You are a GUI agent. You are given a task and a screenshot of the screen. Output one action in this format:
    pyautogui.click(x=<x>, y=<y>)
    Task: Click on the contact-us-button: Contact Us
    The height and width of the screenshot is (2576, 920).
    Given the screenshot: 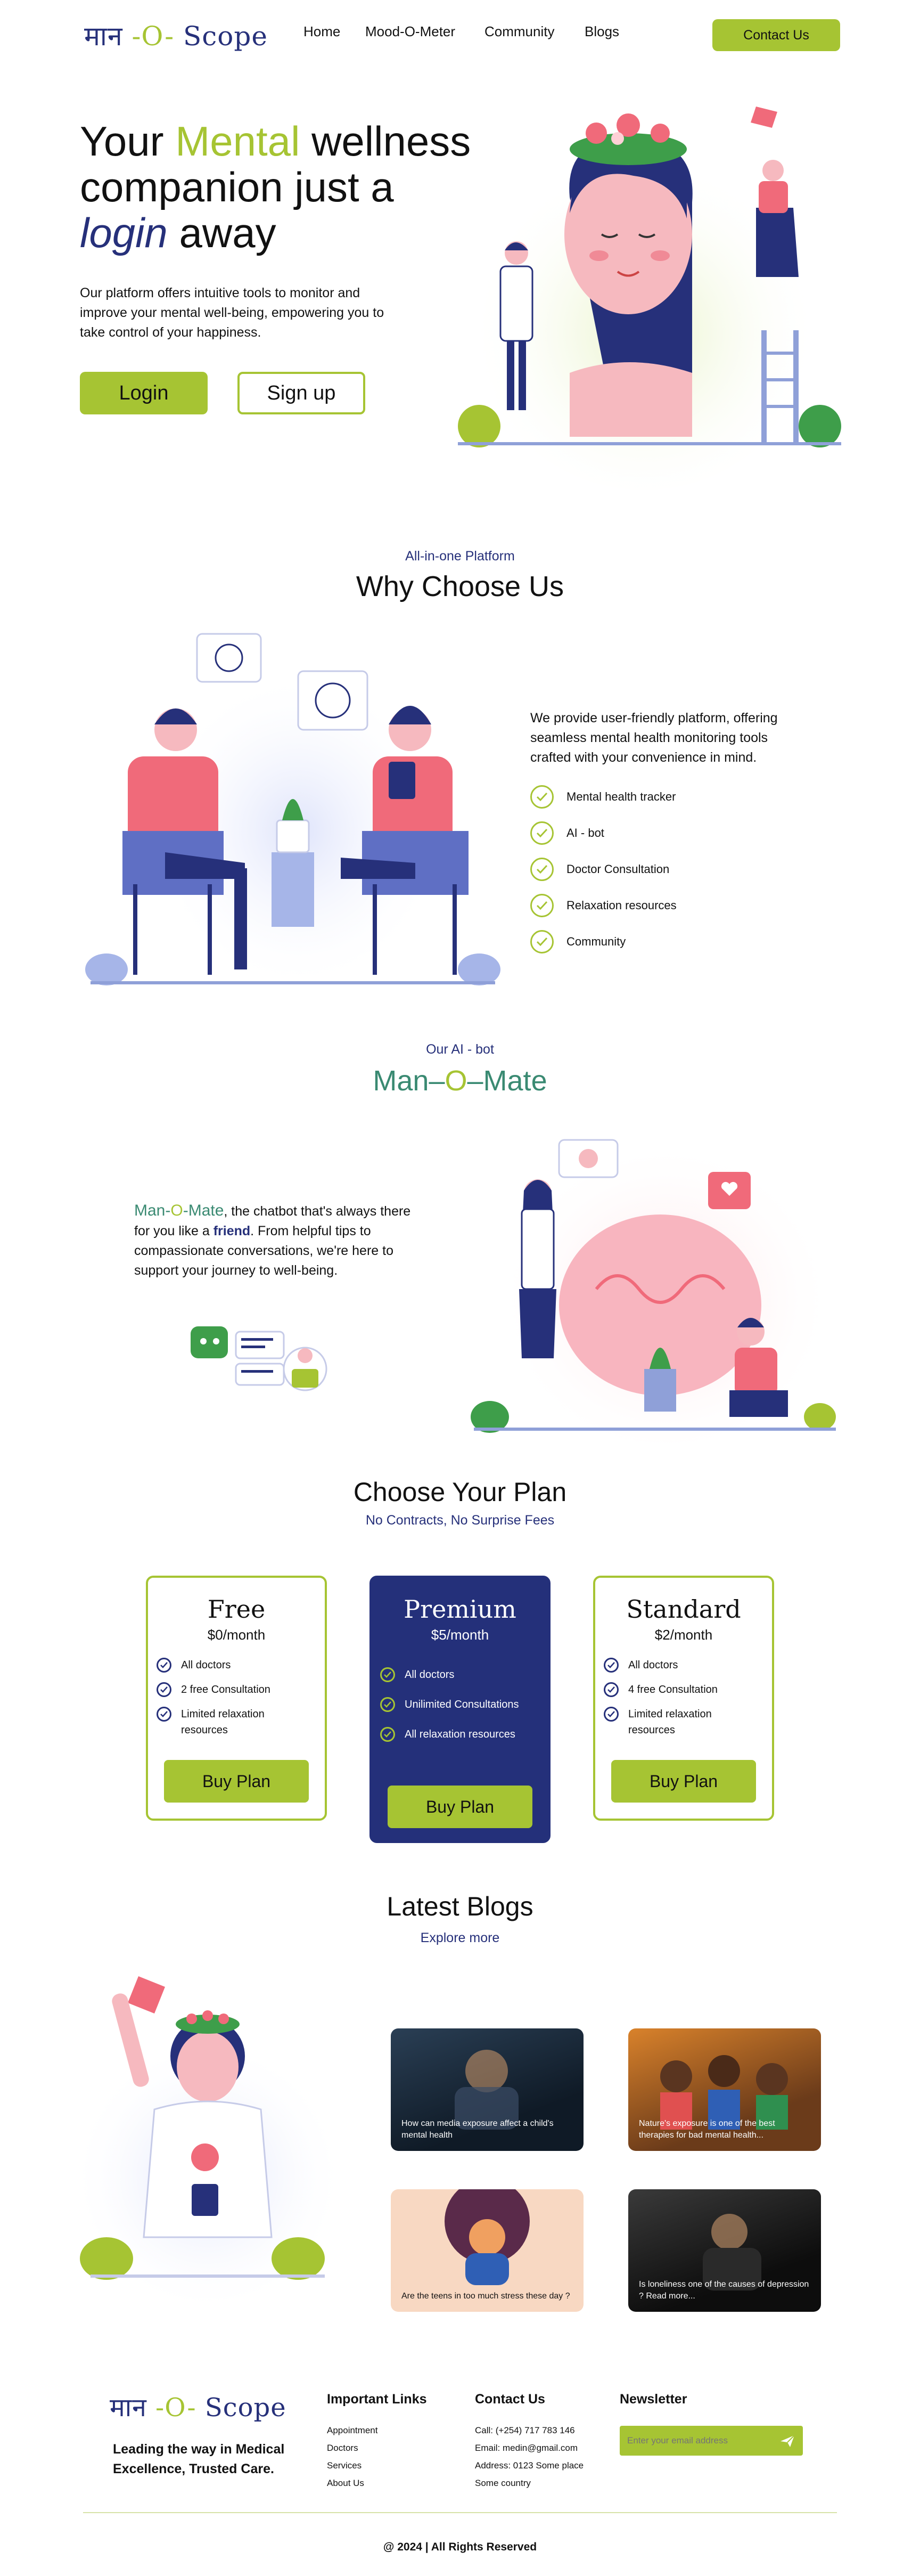 What is the action you would take?
    pyautogui.click(x=776, y=35)
    